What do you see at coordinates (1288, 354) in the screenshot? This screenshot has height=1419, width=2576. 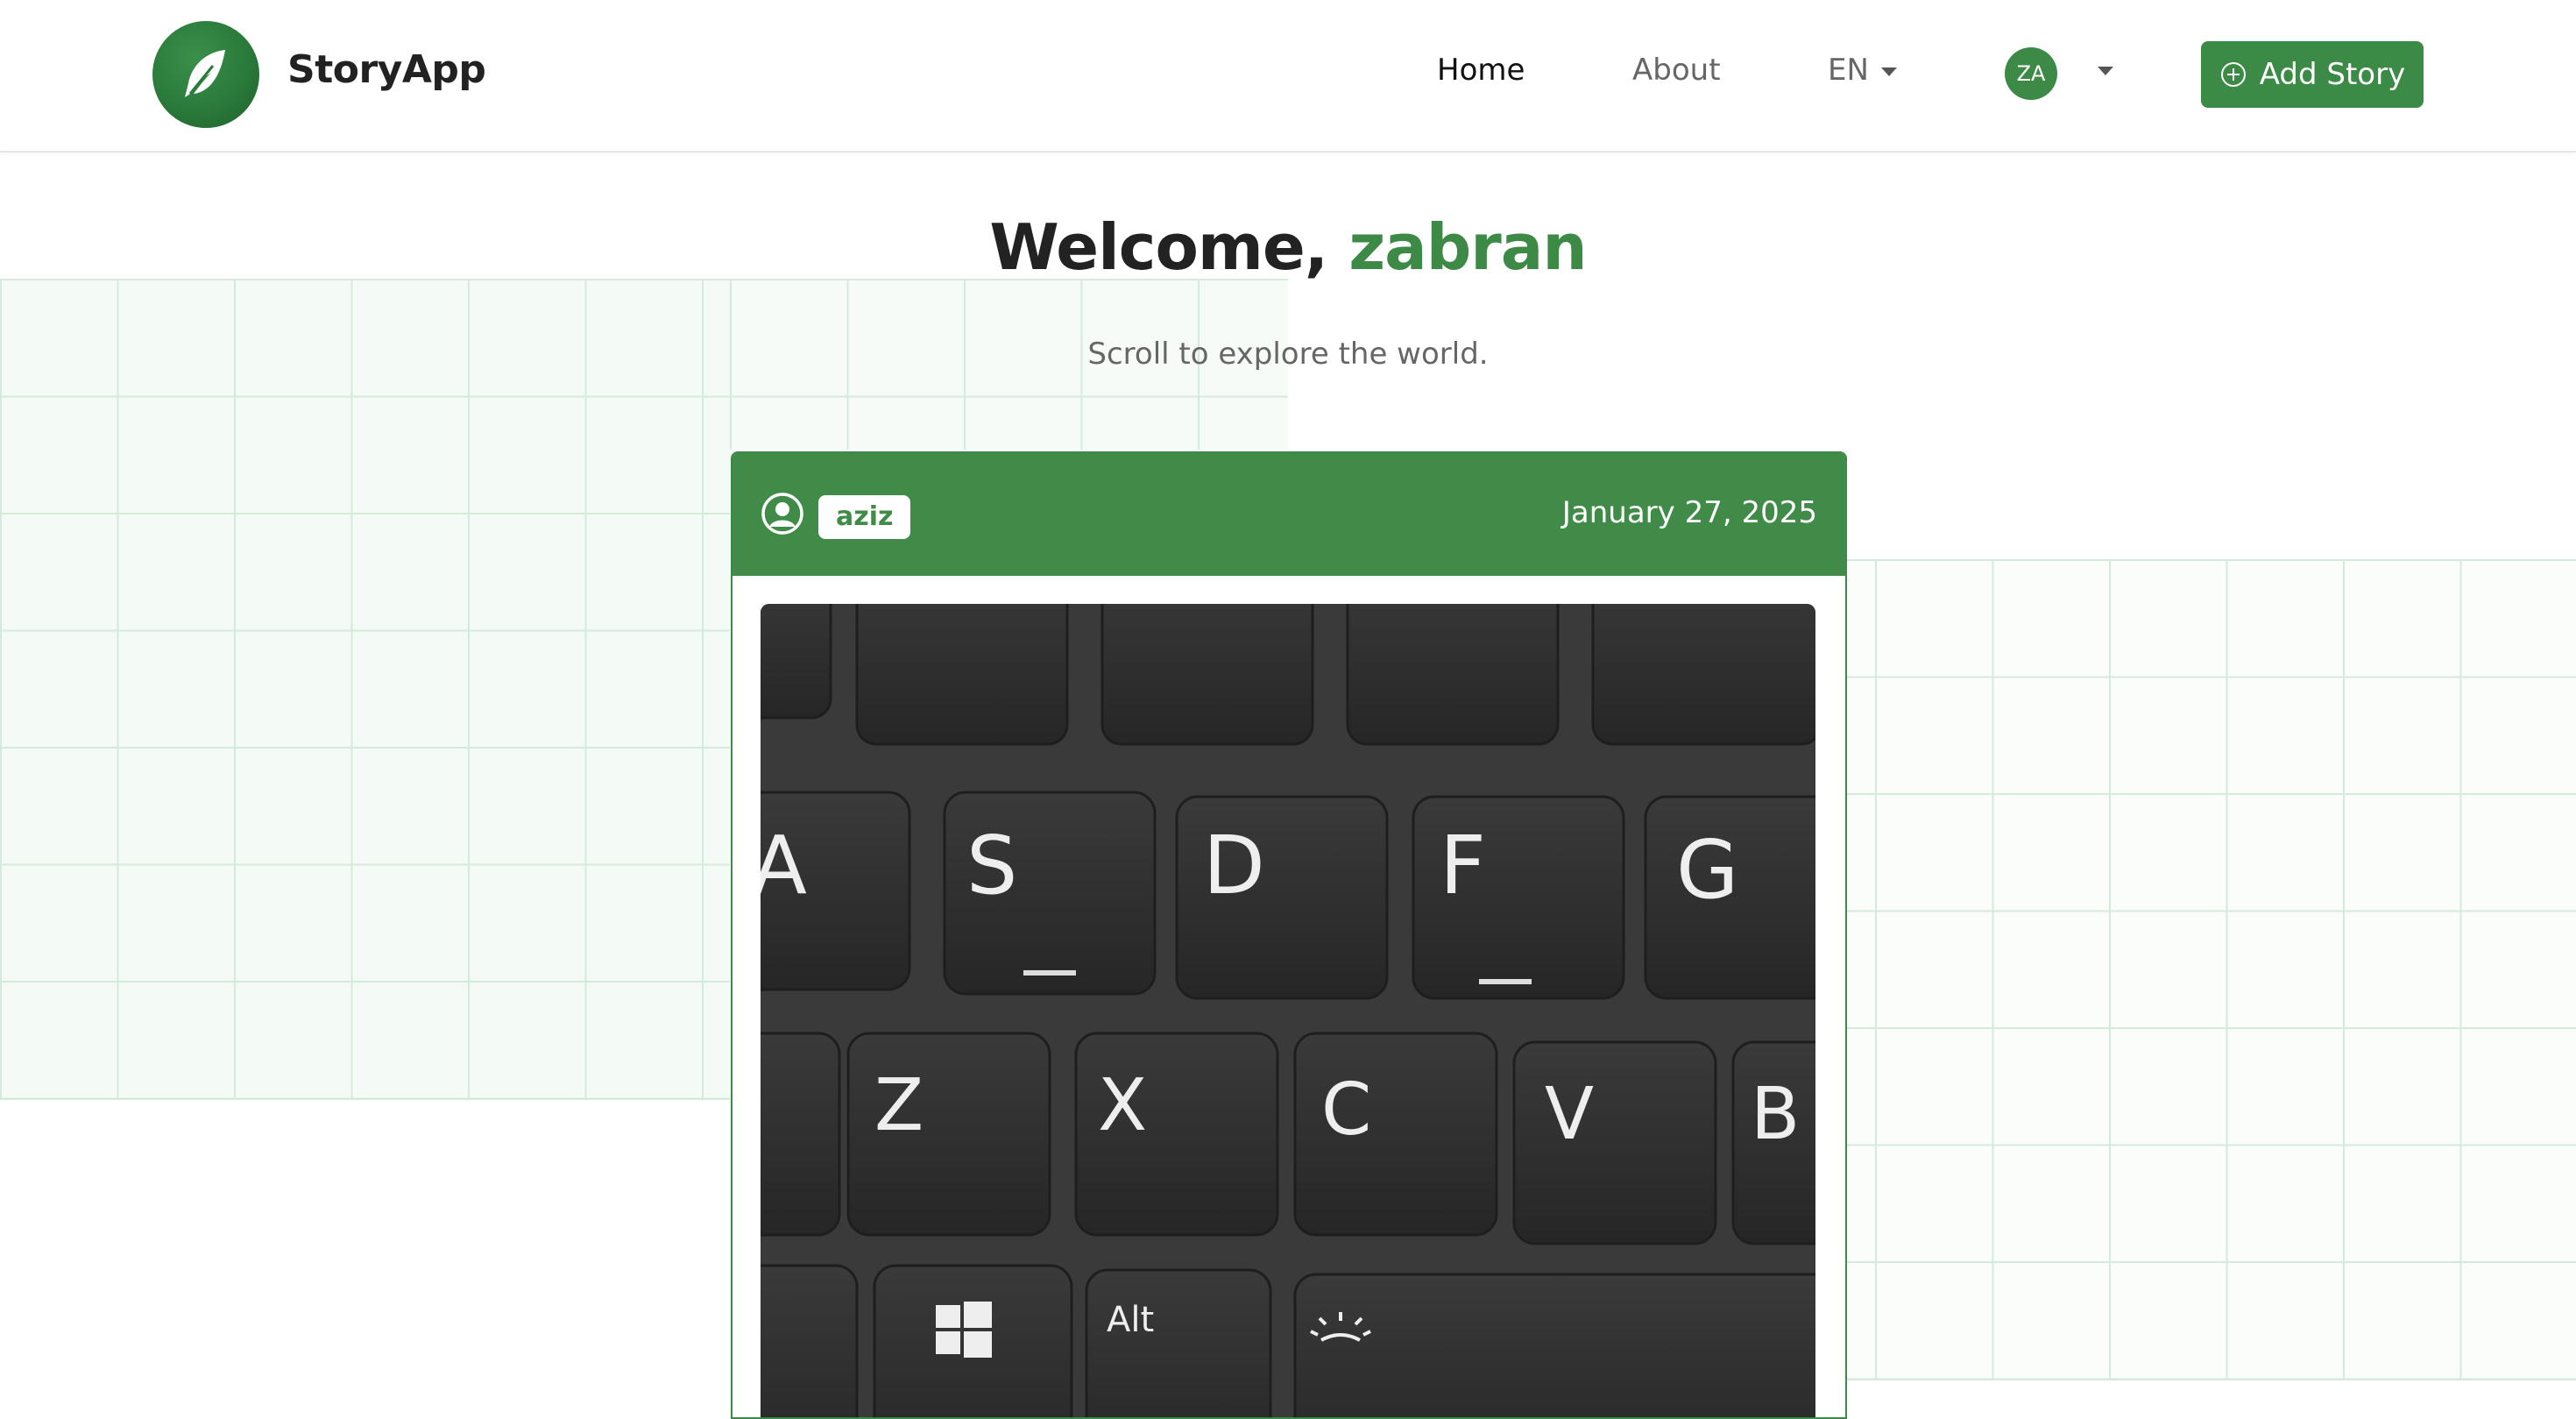 I see `welcome-subtitle: Scroll to explore the world.` at bounding box center [1288, 354].